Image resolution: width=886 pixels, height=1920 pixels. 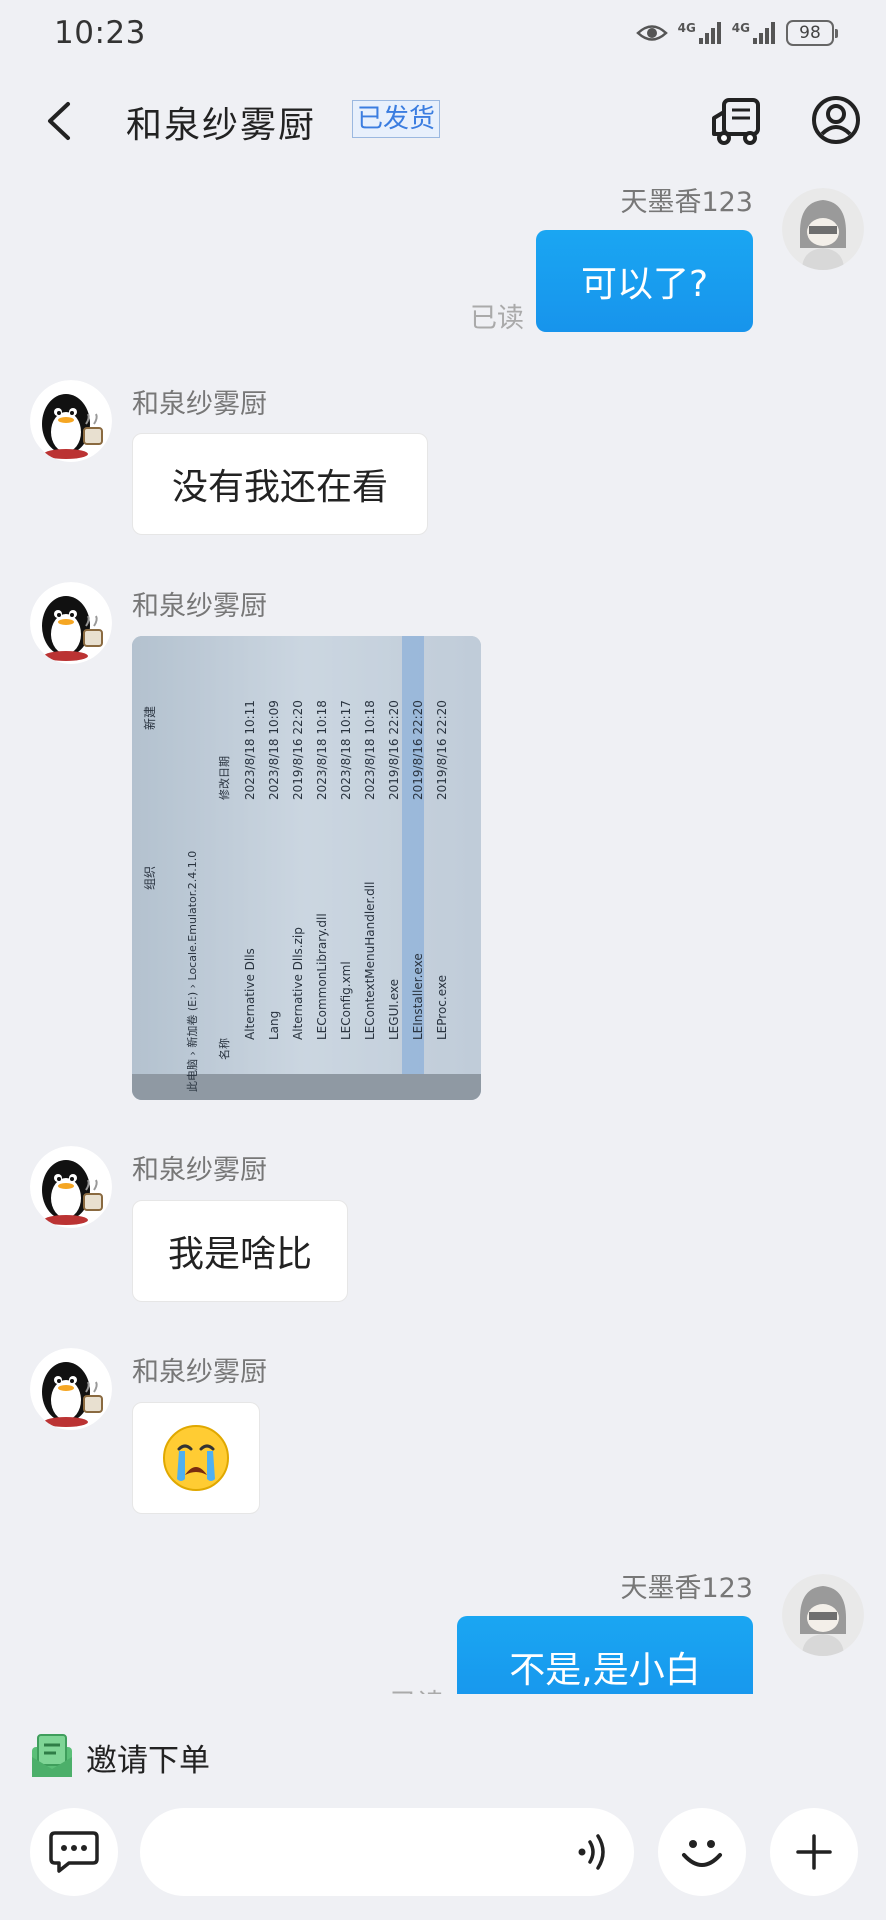 What do you see at coordinates (644, 284) in the screenshot?
I see `message-text: 可以了?` at bounding box center [644, 284].